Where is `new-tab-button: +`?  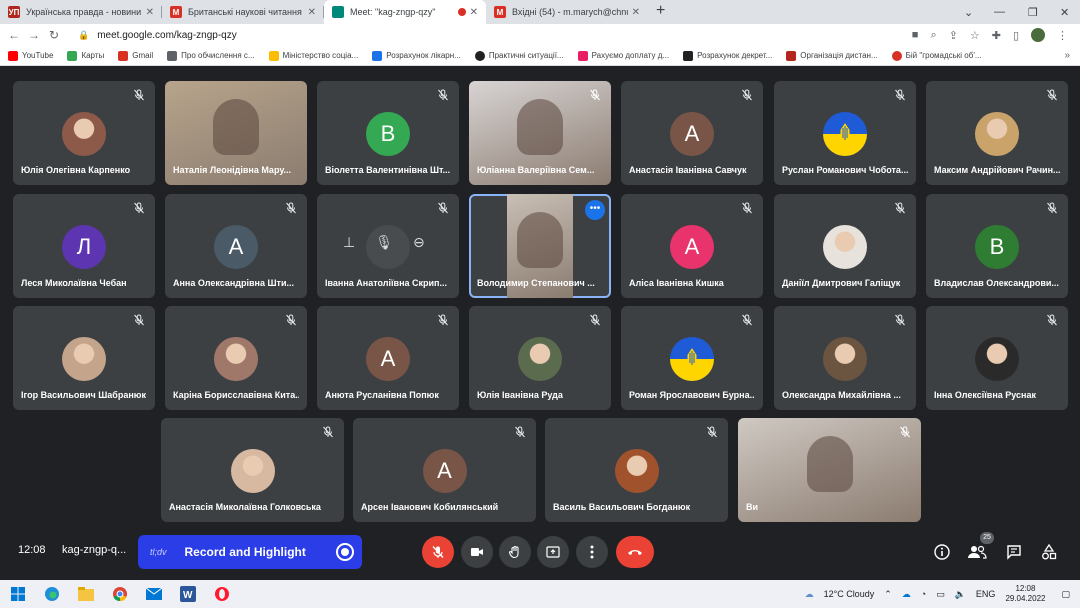
new-tab-button: + is located at coordinates (660, 12).